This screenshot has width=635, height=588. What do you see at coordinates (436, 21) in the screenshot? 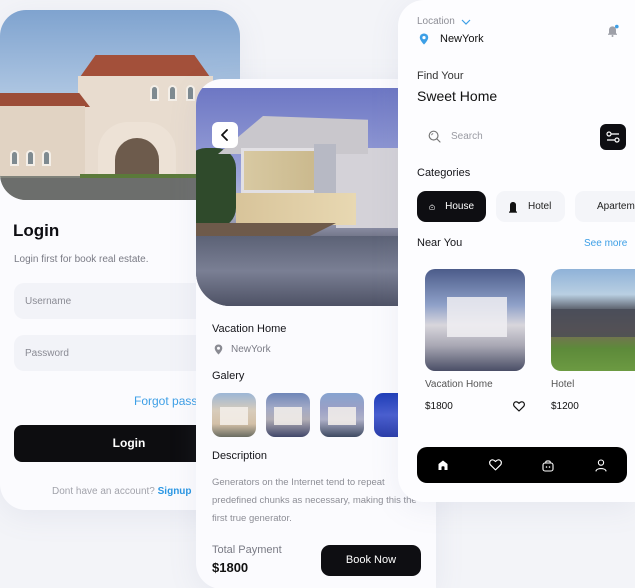
I see `location-label: Location` at bounding box center [436, 21].